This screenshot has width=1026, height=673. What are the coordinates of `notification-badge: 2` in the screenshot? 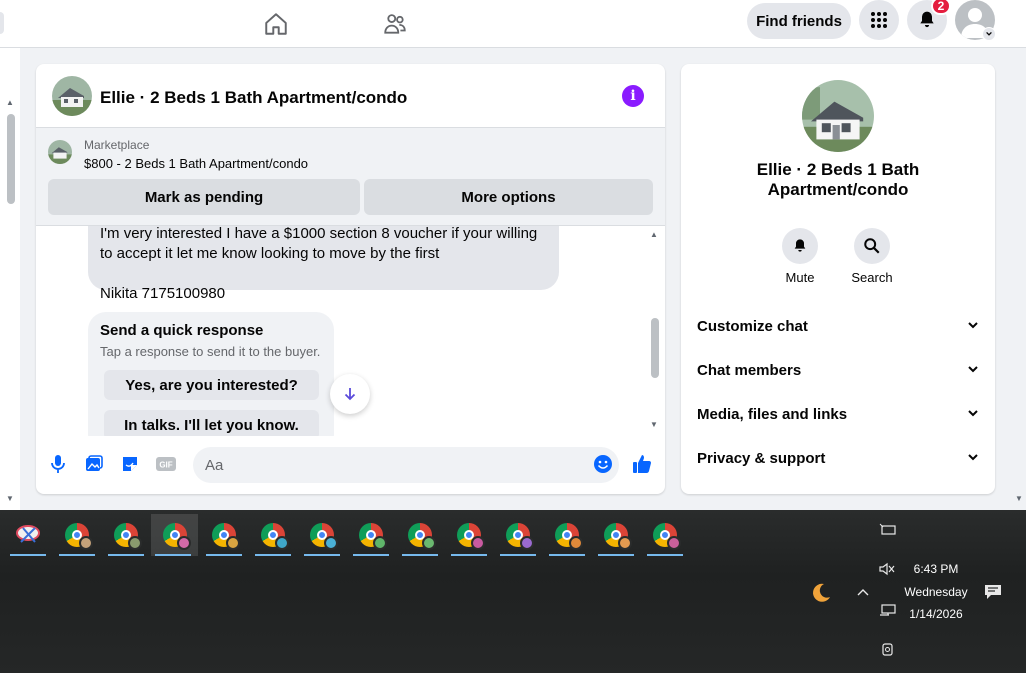 It's located at (941, 7).